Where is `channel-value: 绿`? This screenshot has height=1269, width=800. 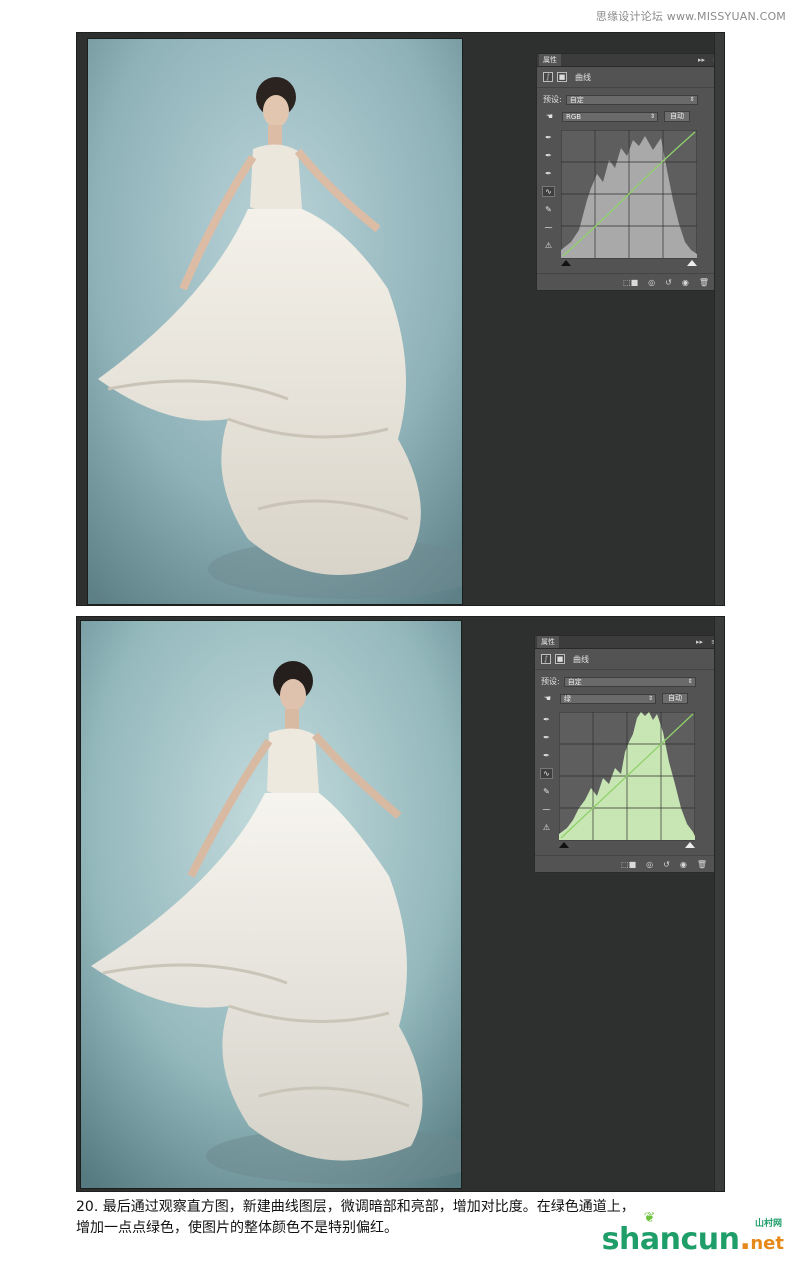
channel-value: 绿 is located at coordinates (567, 698).